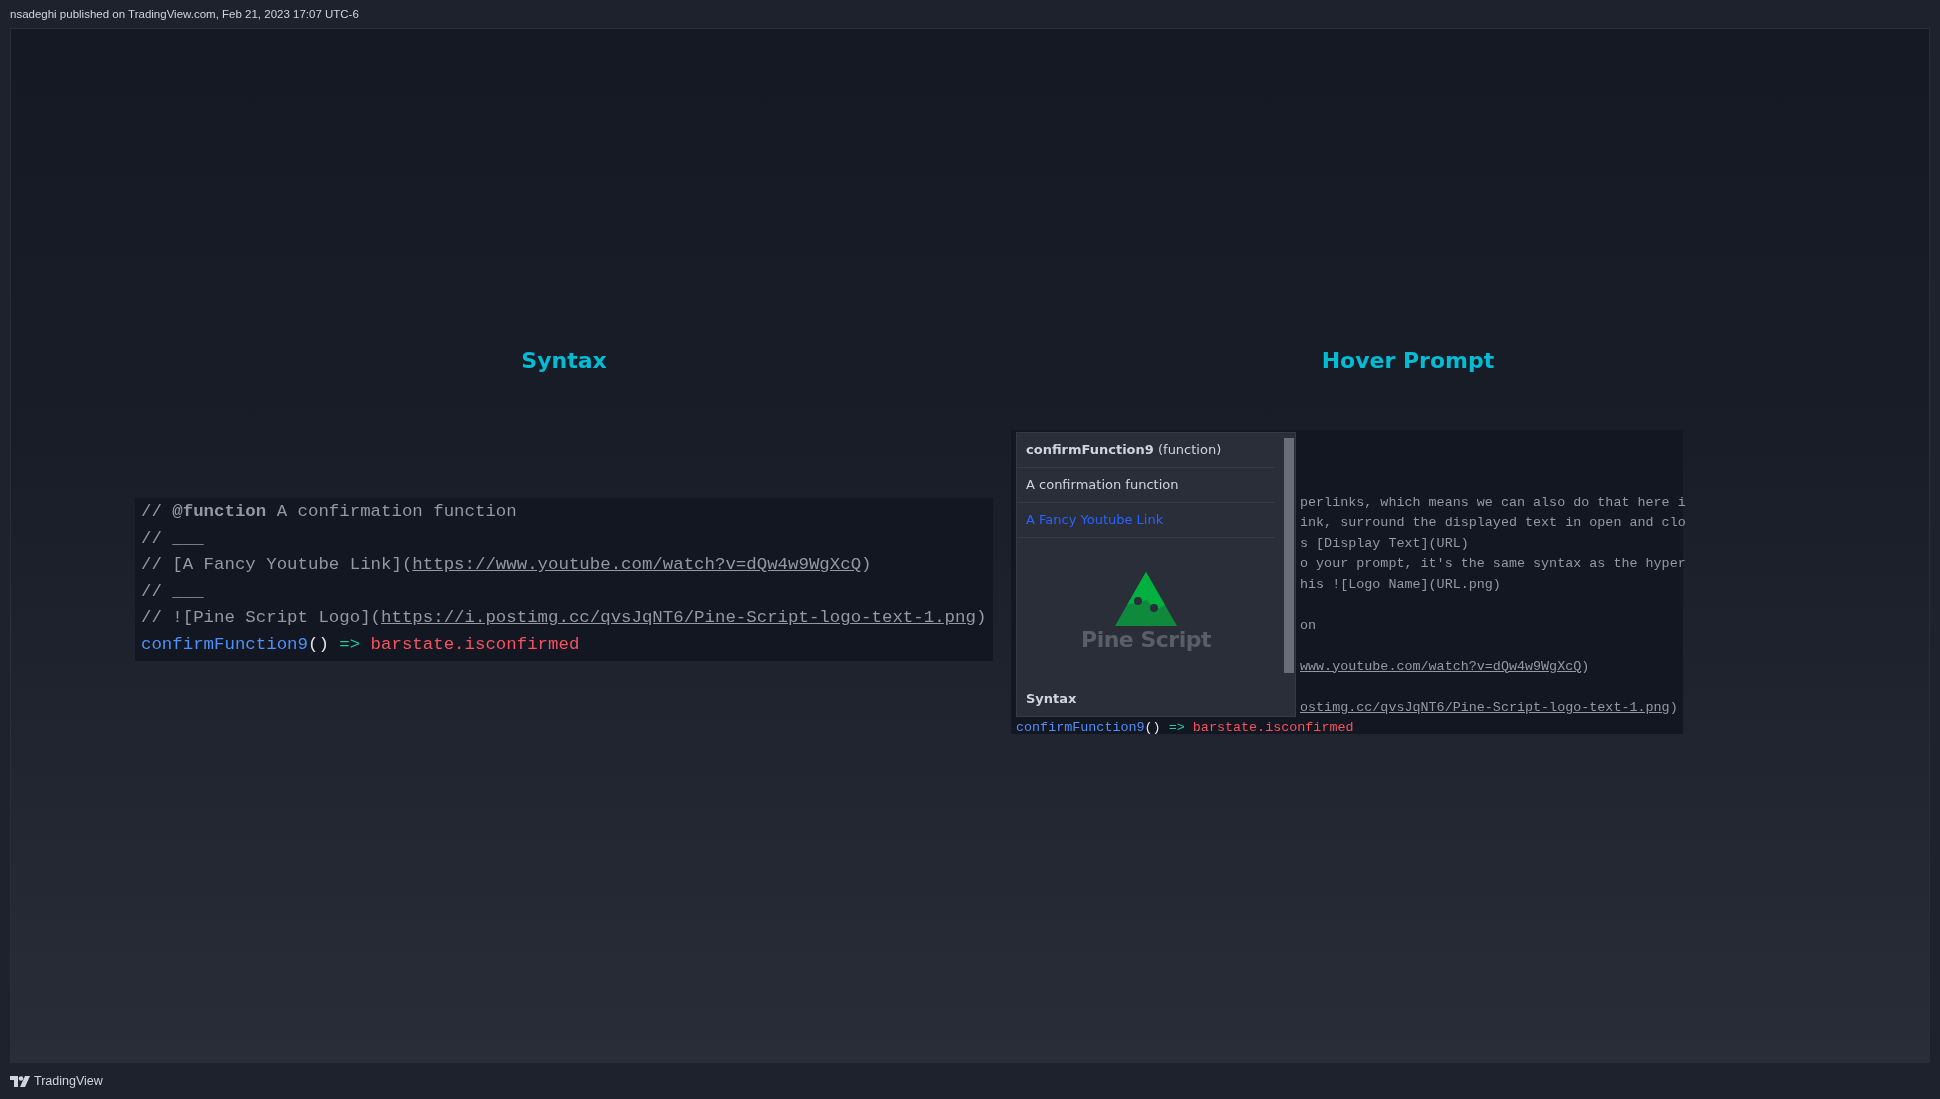  Describe the element at coordinates (1124, 449) in the screenshot. I see `popup-signature: confirmFunction9 (function)` at that location.